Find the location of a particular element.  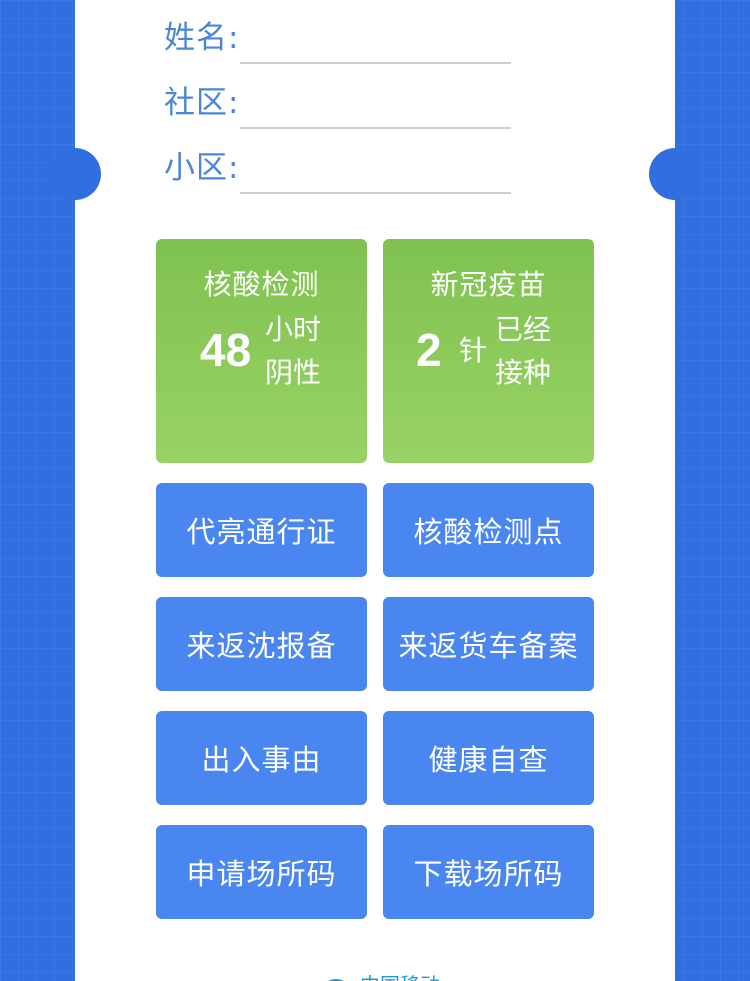

community-field is located at coordinates (375, 128).